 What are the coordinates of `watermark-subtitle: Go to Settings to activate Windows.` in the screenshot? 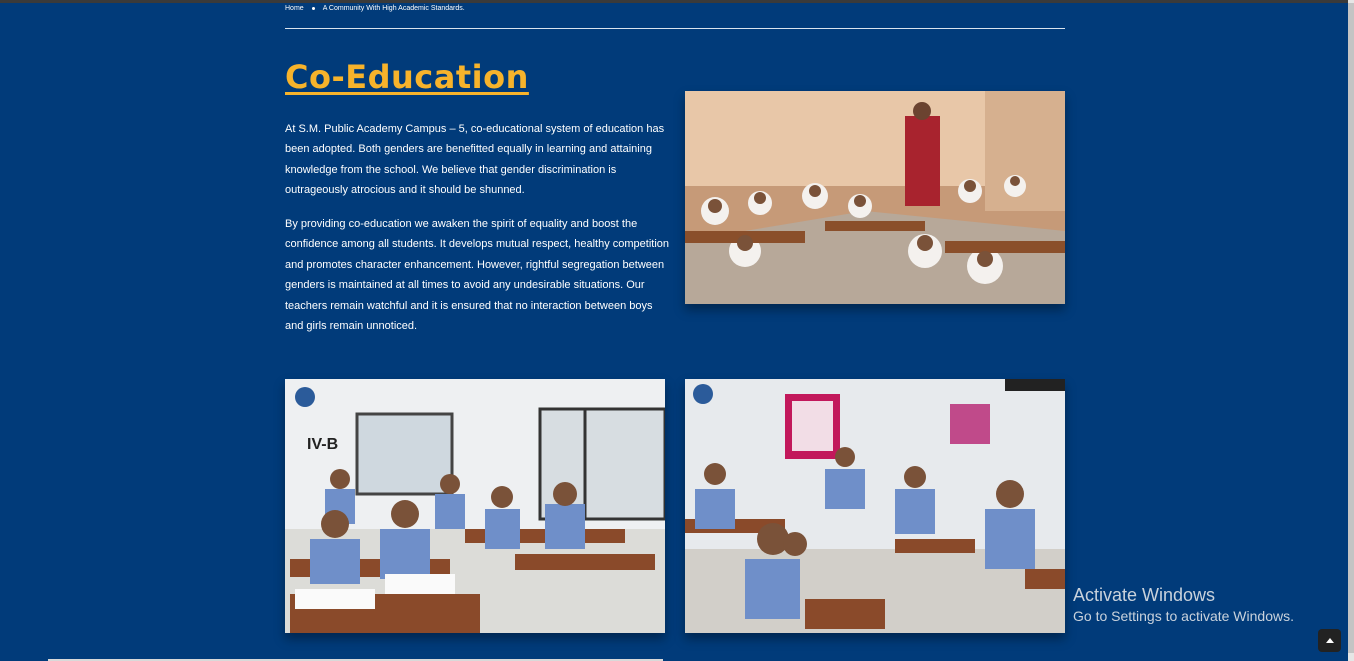 It's located at (1183, 616).